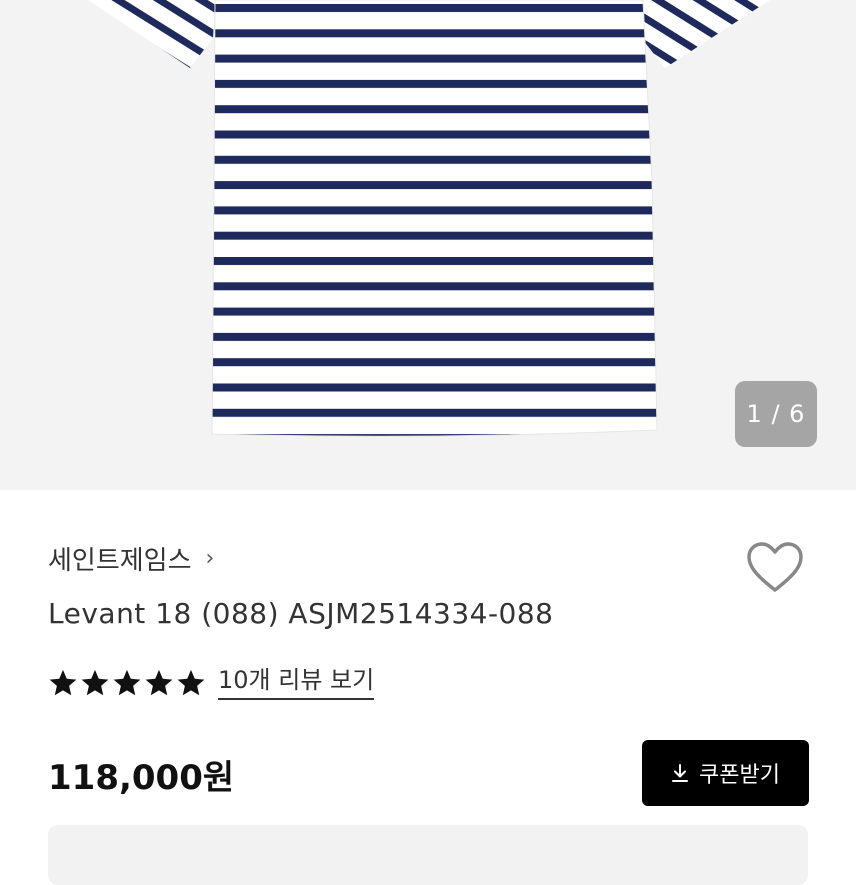 The image size is (856, 885). I want to click on product-name: Levant 18 (088) ASJM2514334-088, so click(301, 613).